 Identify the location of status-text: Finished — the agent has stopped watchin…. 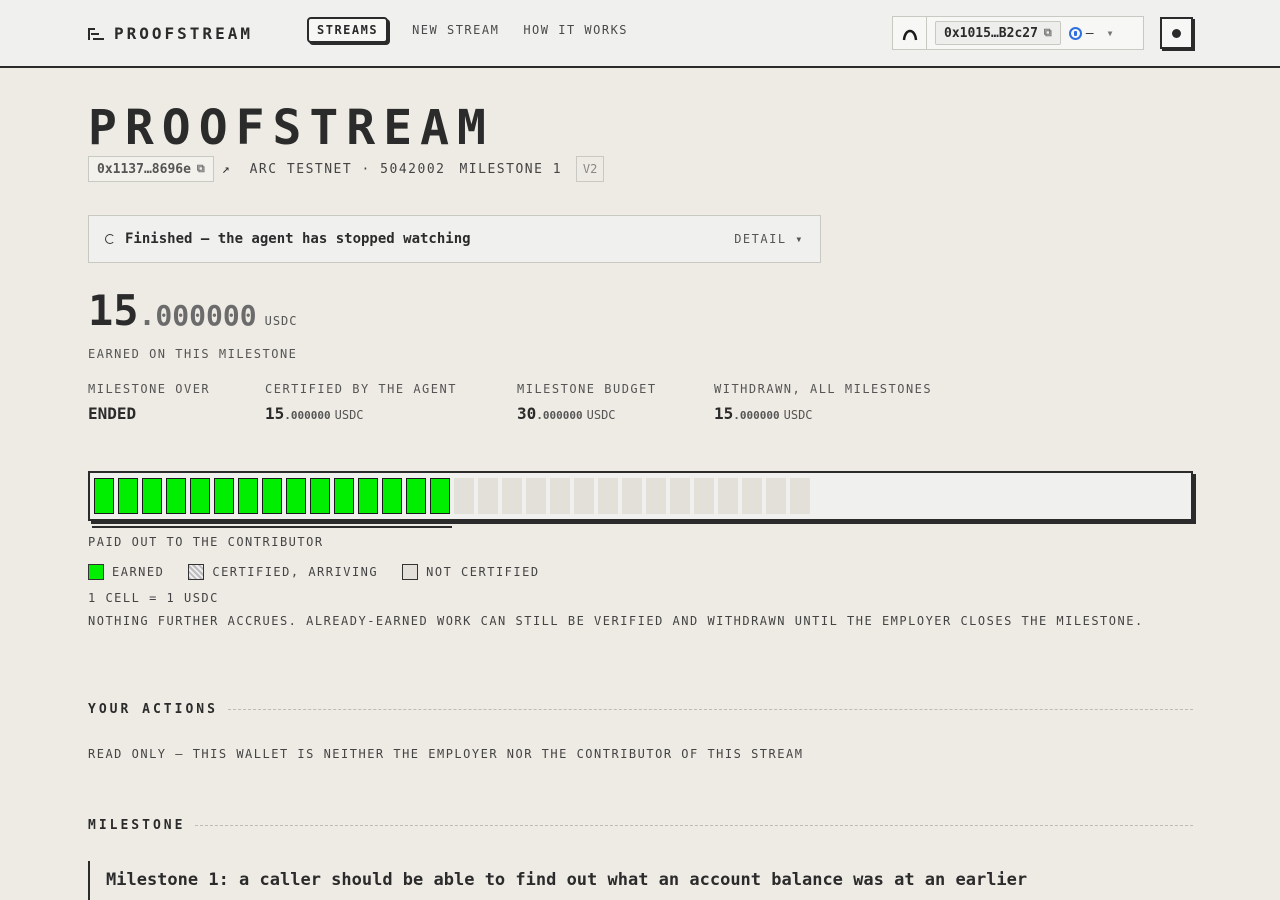
(298, 239).